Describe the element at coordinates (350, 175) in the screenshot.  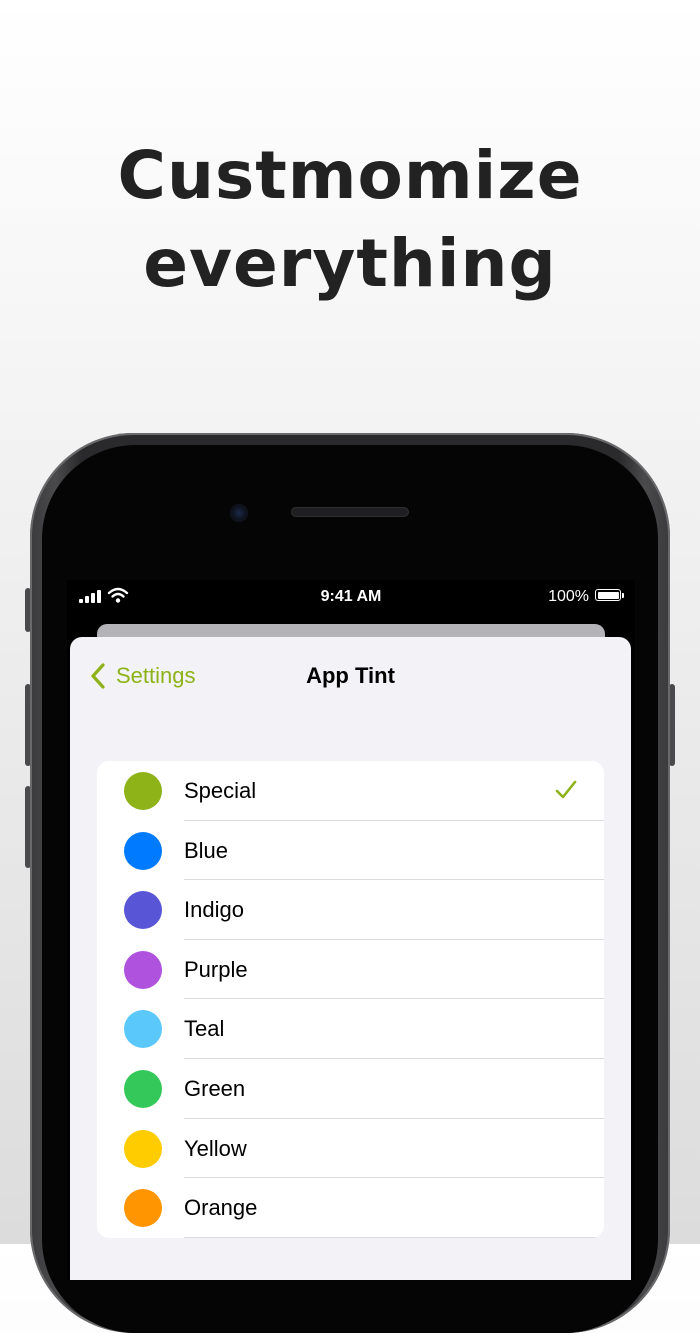
I see `headline-line-1: Custmomize` at that location.